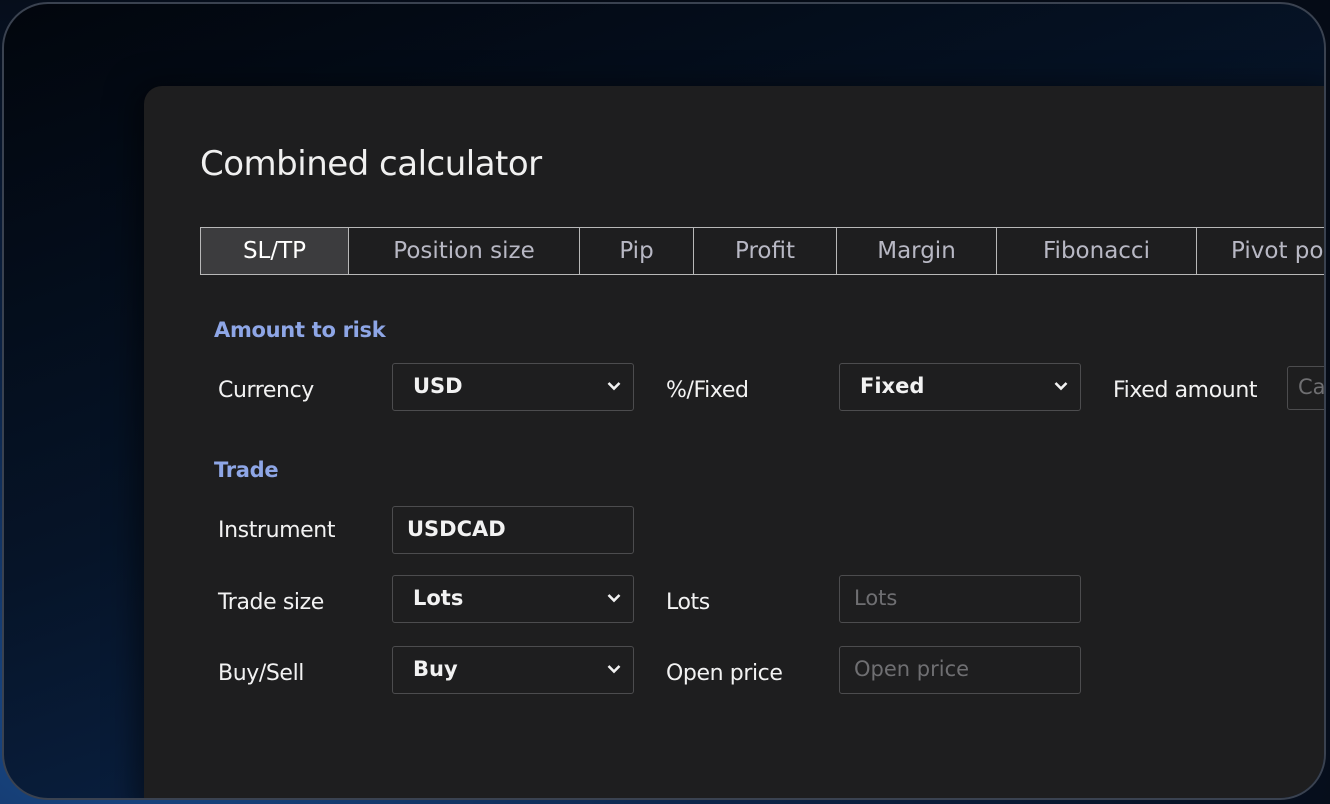 This screenshot has height=804, width=1330. Describe the element at coordinates (435, 669) in the screenshot. I see `buy-sell-value: Buy` at that location.